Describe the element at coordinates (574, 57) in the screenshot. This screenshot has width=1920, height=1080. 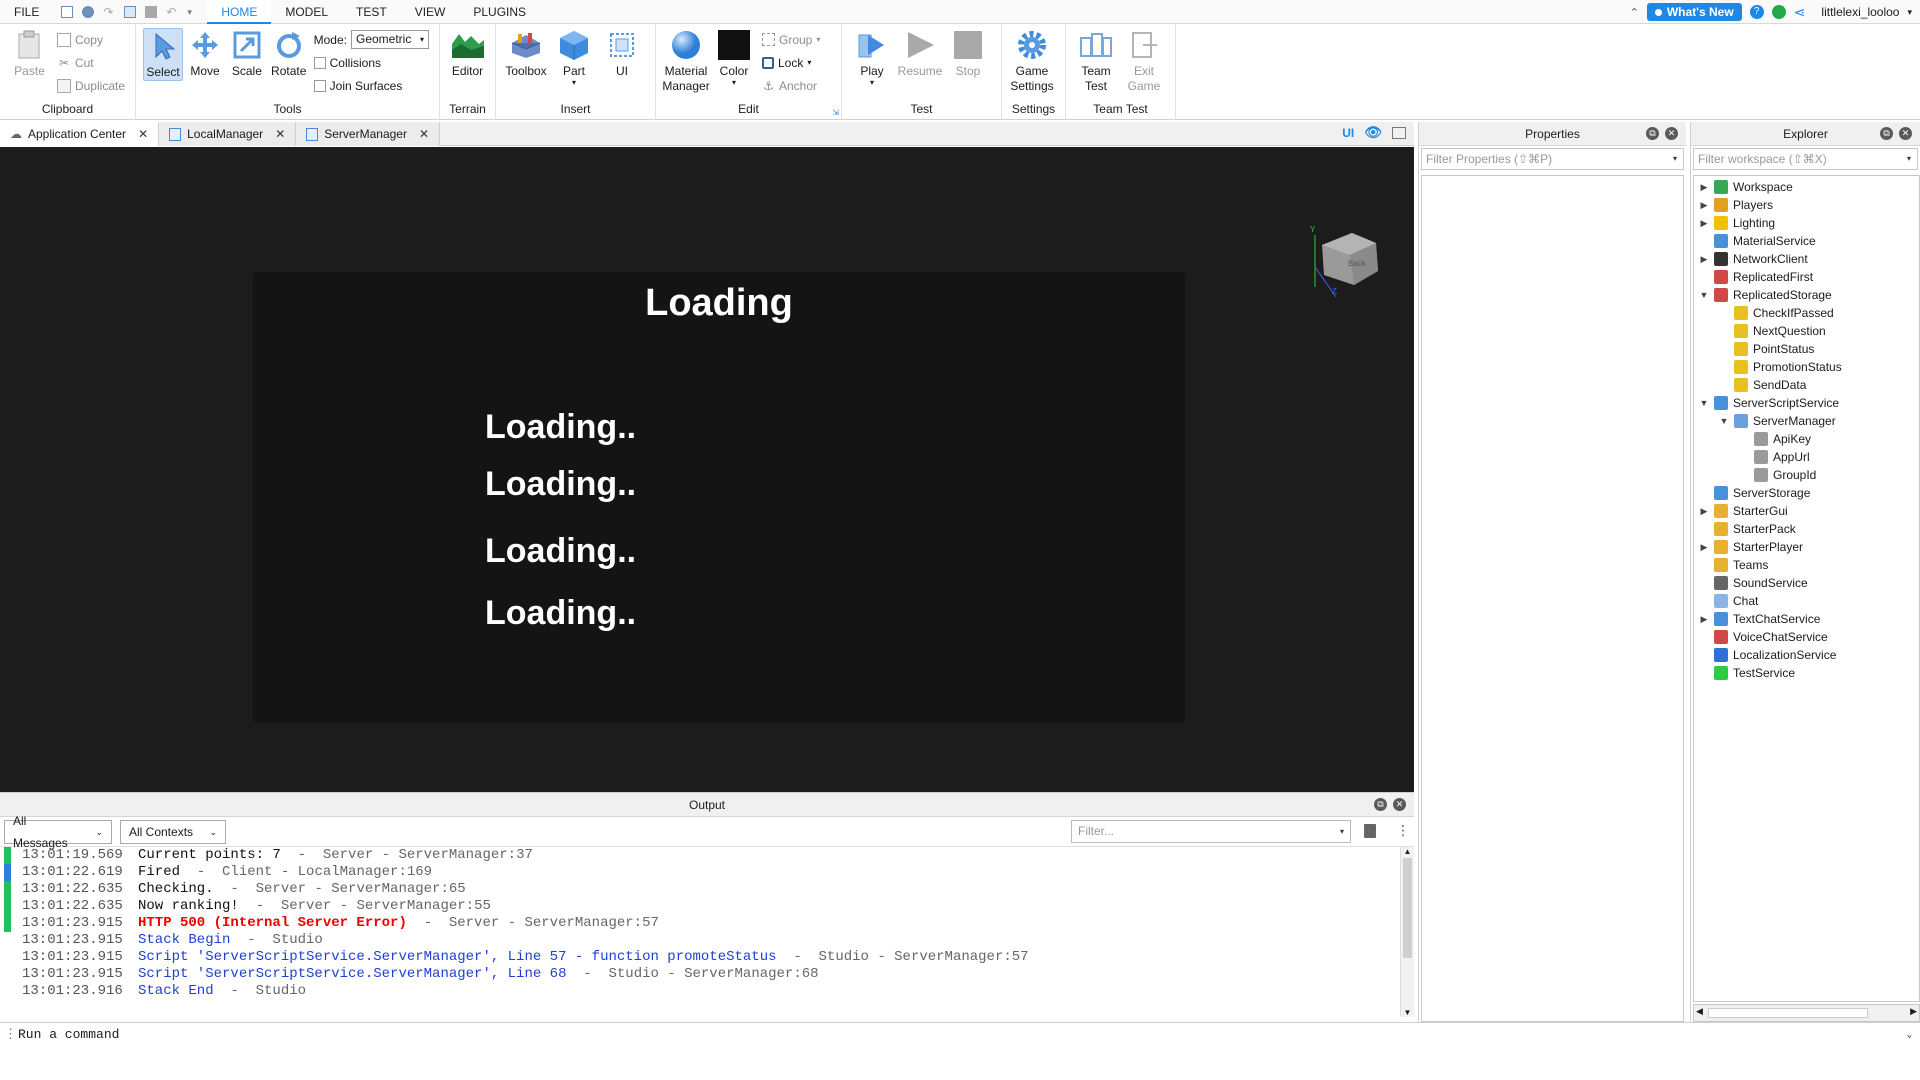
I see `part-button: Part ▾` at that location.